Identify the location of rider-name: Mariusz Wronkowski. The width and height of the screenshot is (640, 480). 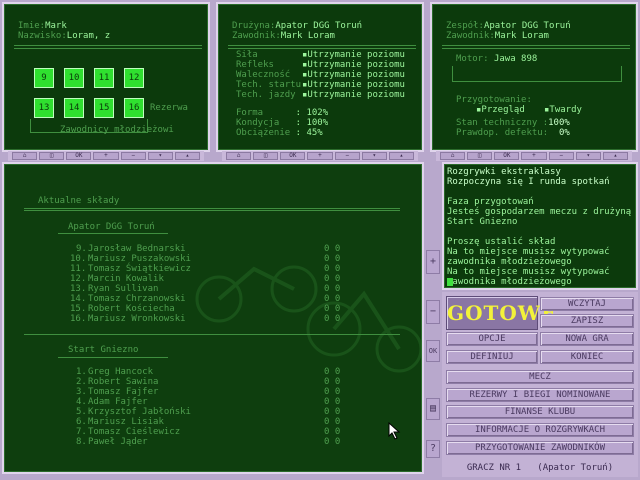
(137, 319).